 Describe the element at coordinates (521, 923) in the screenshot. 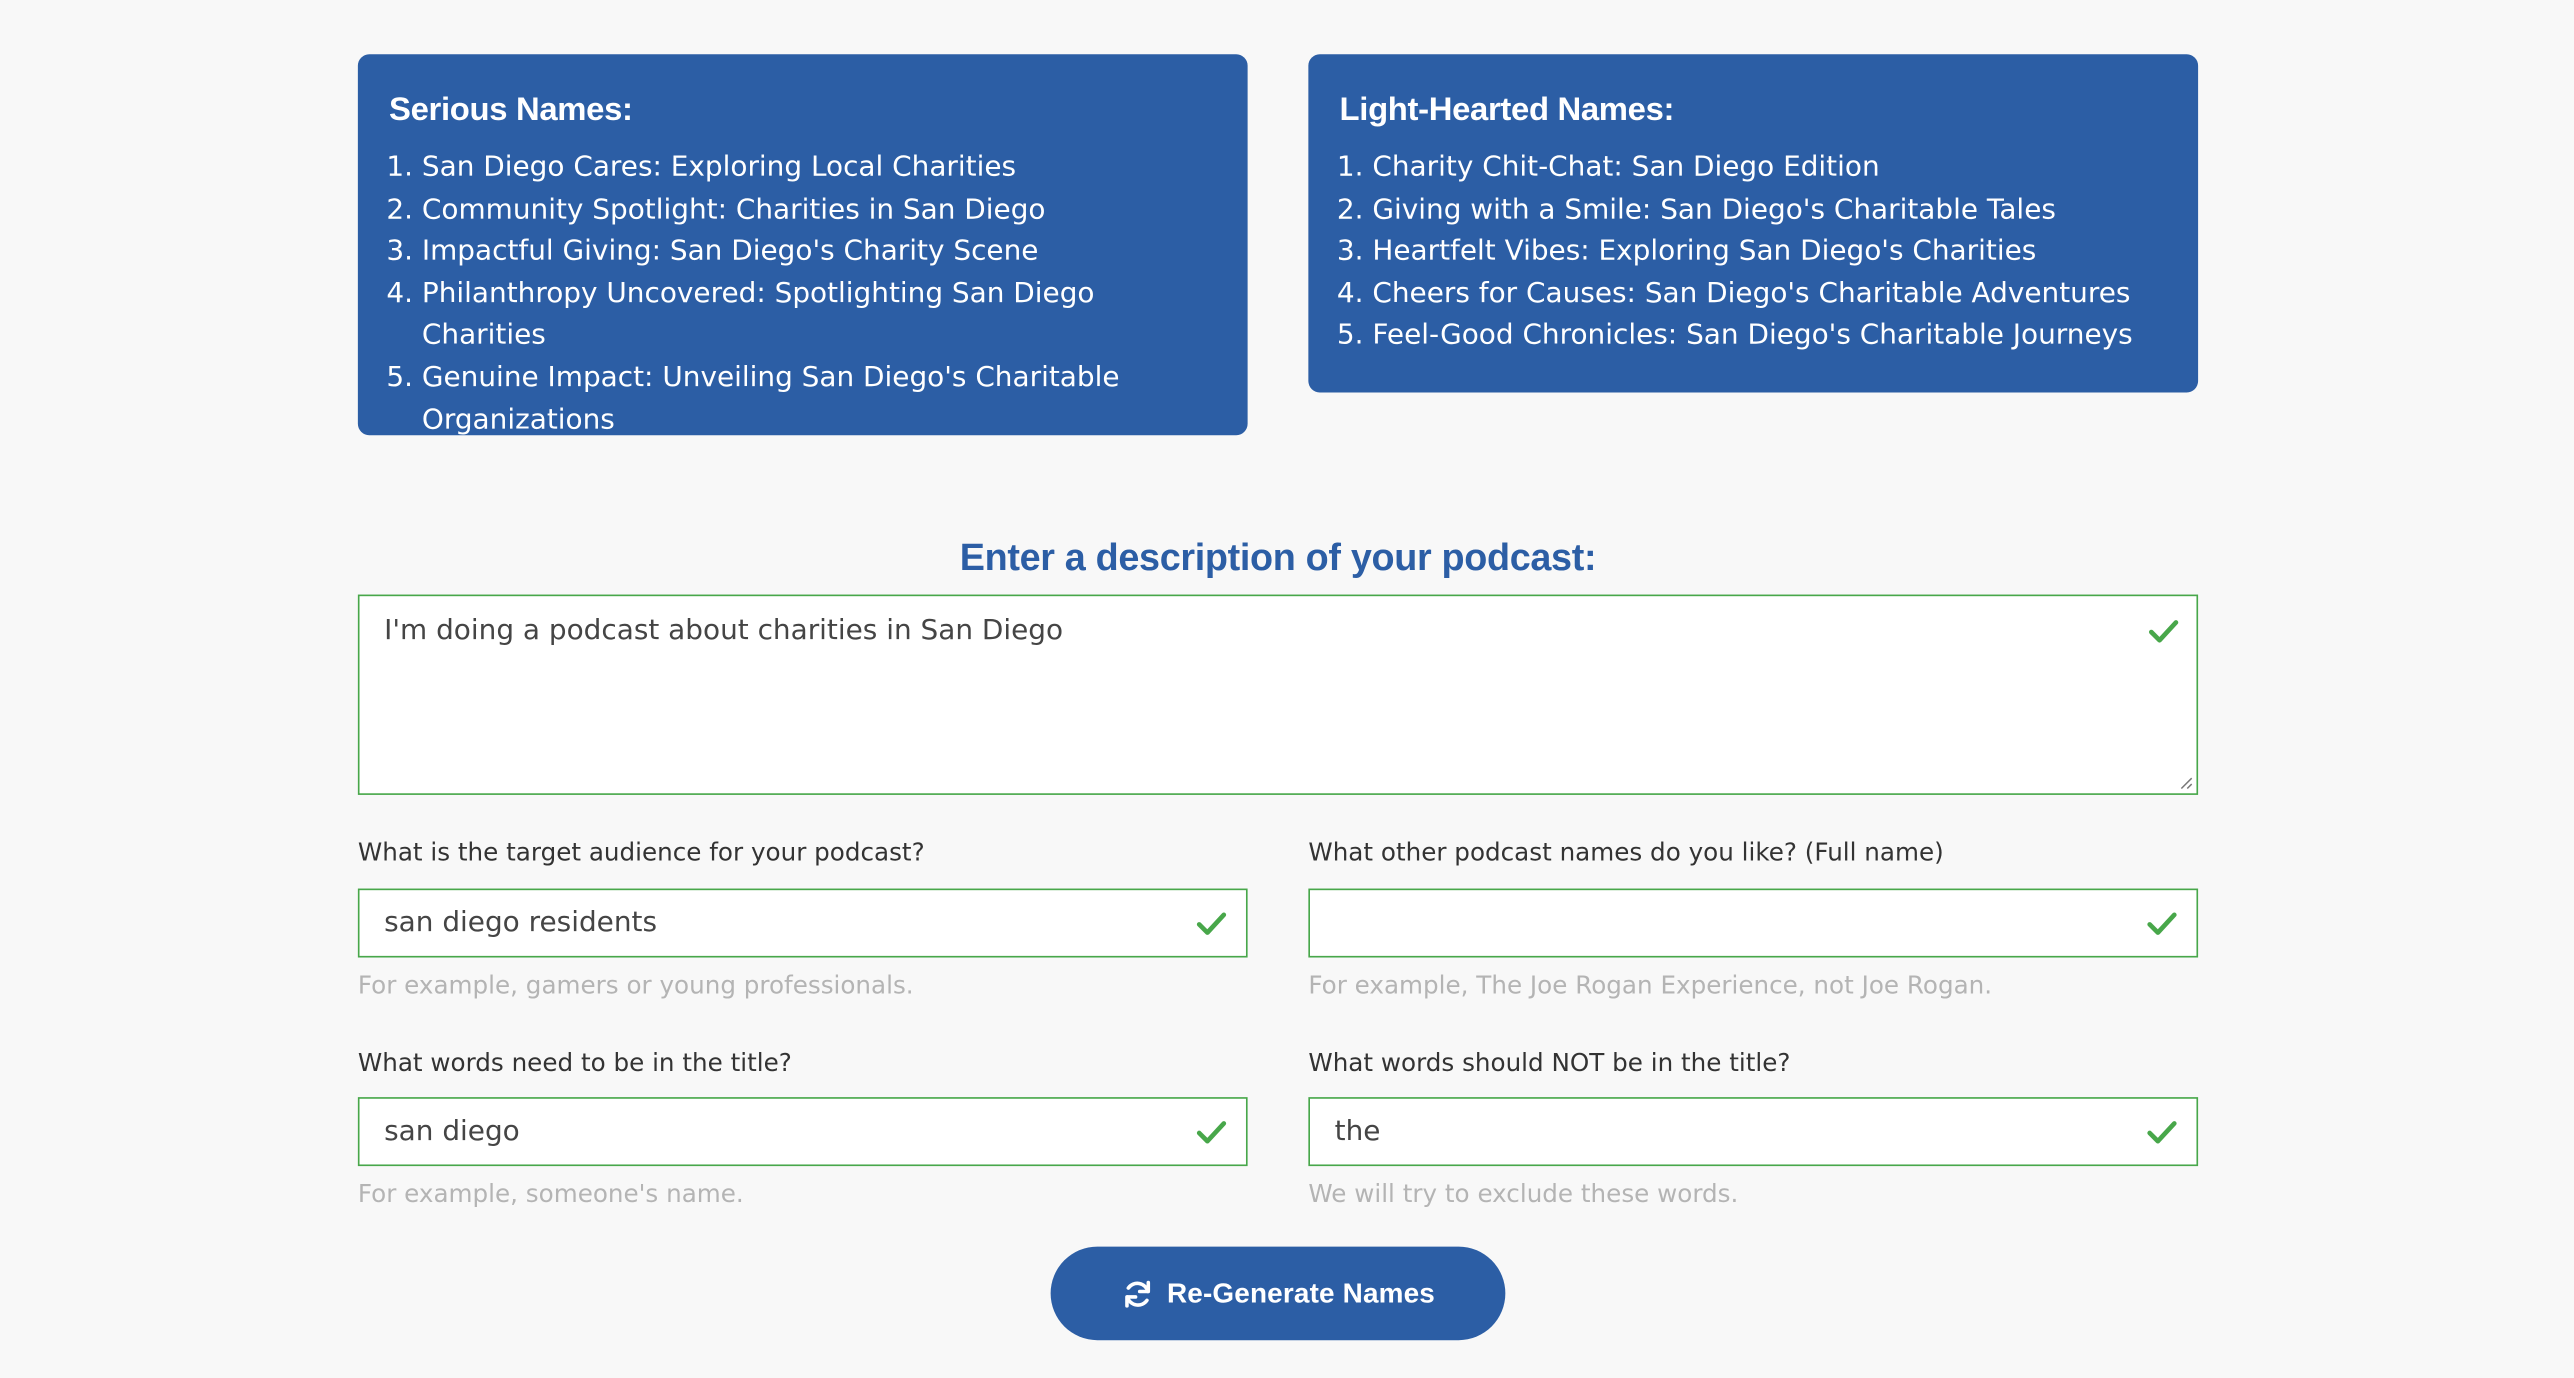

I see `audience-value: san diego residents` at that location.